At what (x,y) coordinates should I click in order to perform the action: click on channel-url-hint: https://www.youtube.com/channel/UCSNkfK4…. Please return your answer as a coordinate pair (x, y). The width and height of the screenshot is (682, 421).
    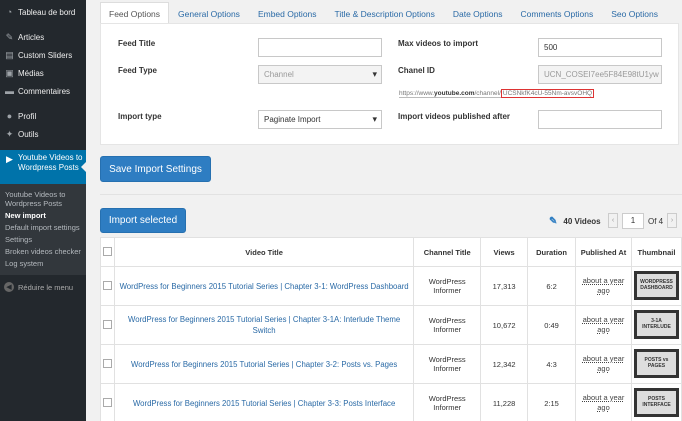
    Looking at the image, I should click on (497, 93).